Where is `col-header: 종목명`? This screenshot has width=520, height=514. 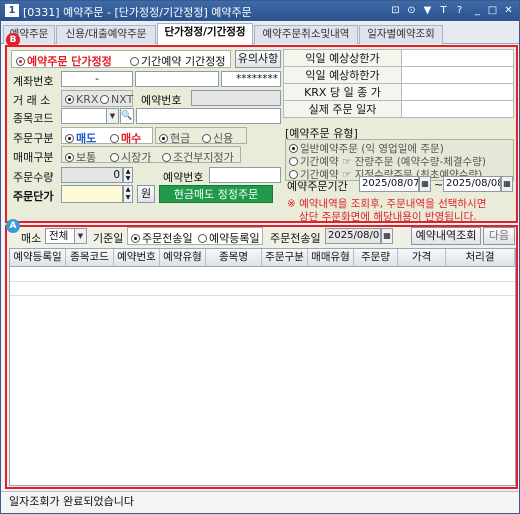
col-header: 종목명 is located at coordinates (234, 258).